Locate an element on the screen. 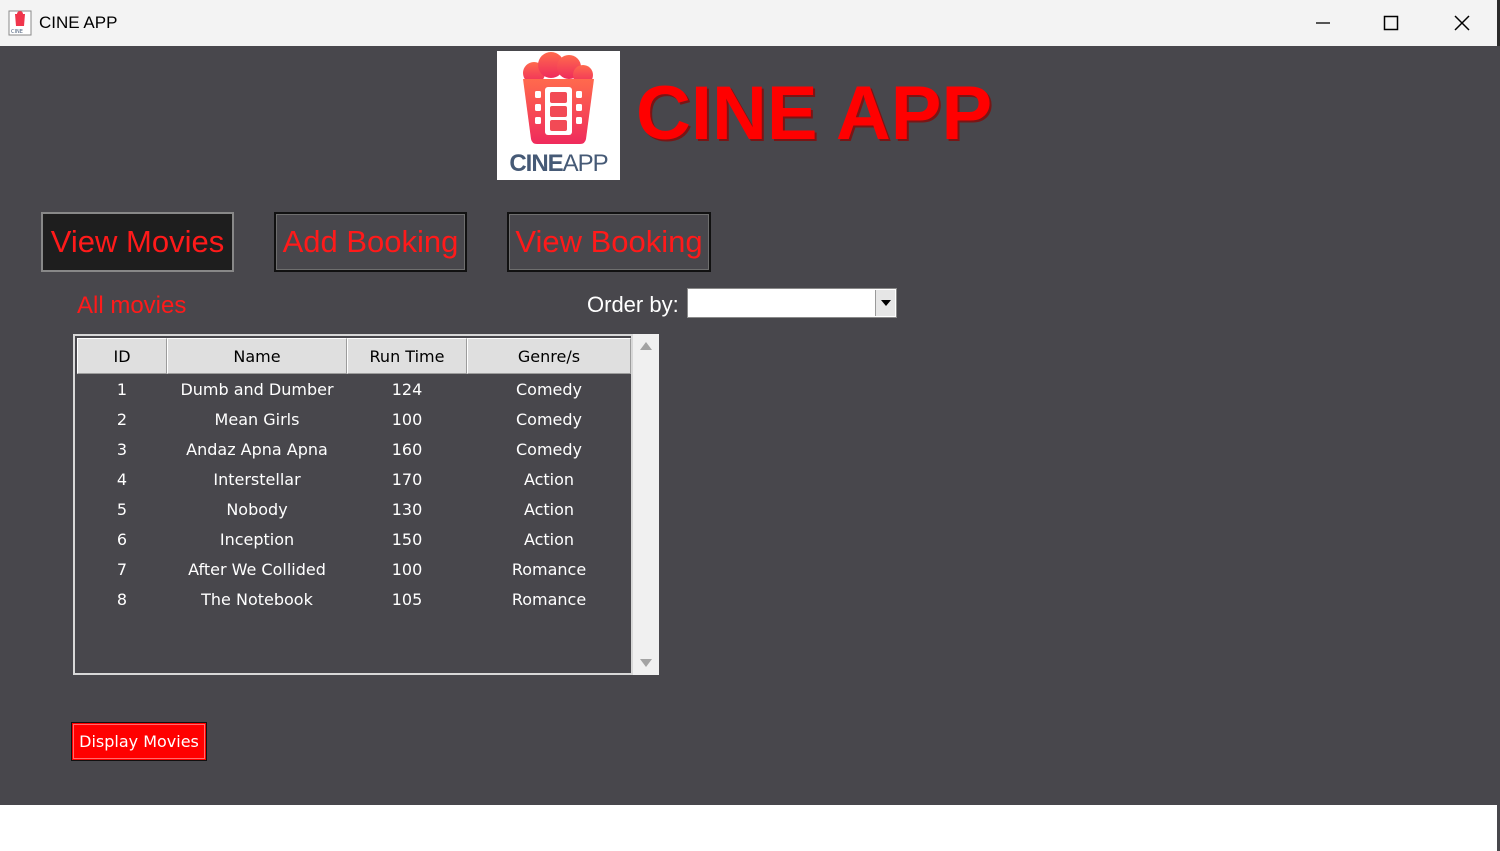 The width and height of the screenshot is (1500, 851). cell-id: 8 is located at coordinates (122, 599).